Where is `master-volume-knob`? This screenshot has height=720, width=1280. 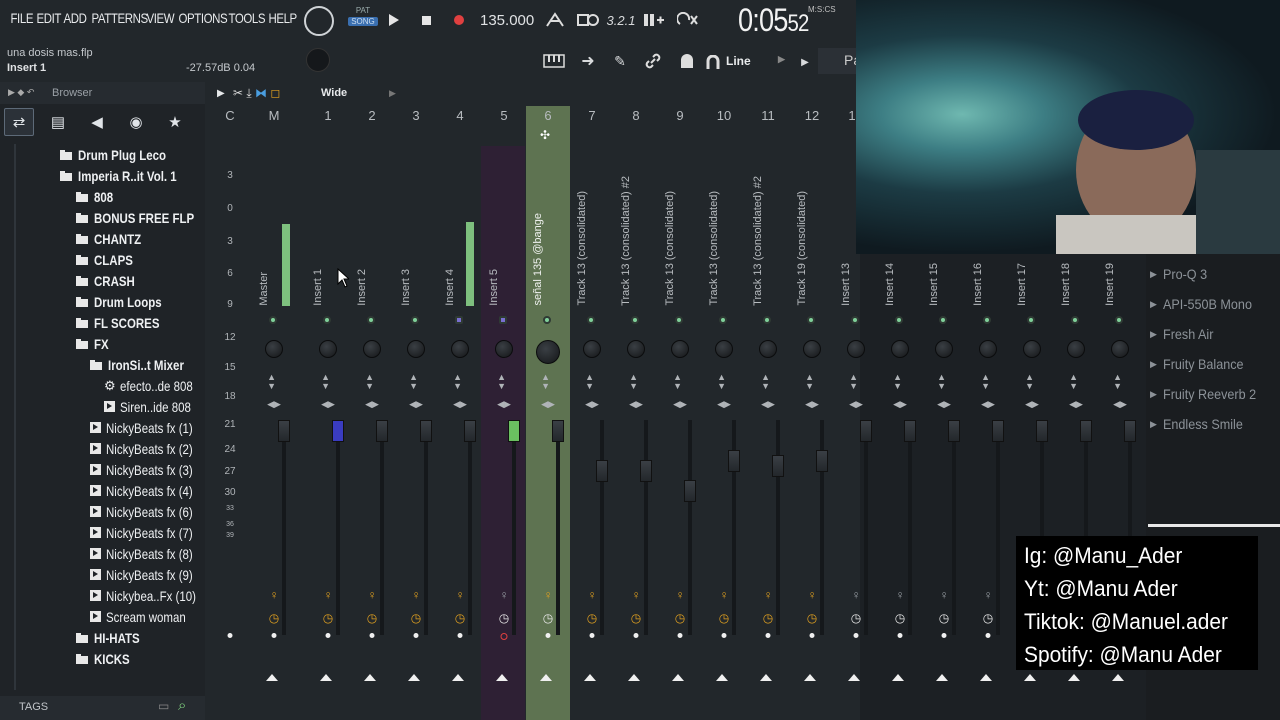 master-volume-knob is located at coordinates (318, 60).